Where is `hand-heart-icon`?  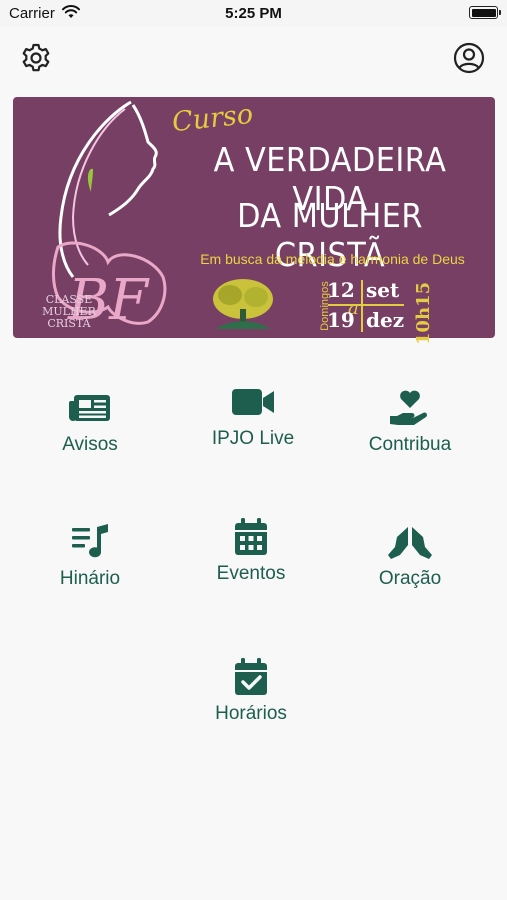 hand-heart-icon is located at coordinates (410, 408).